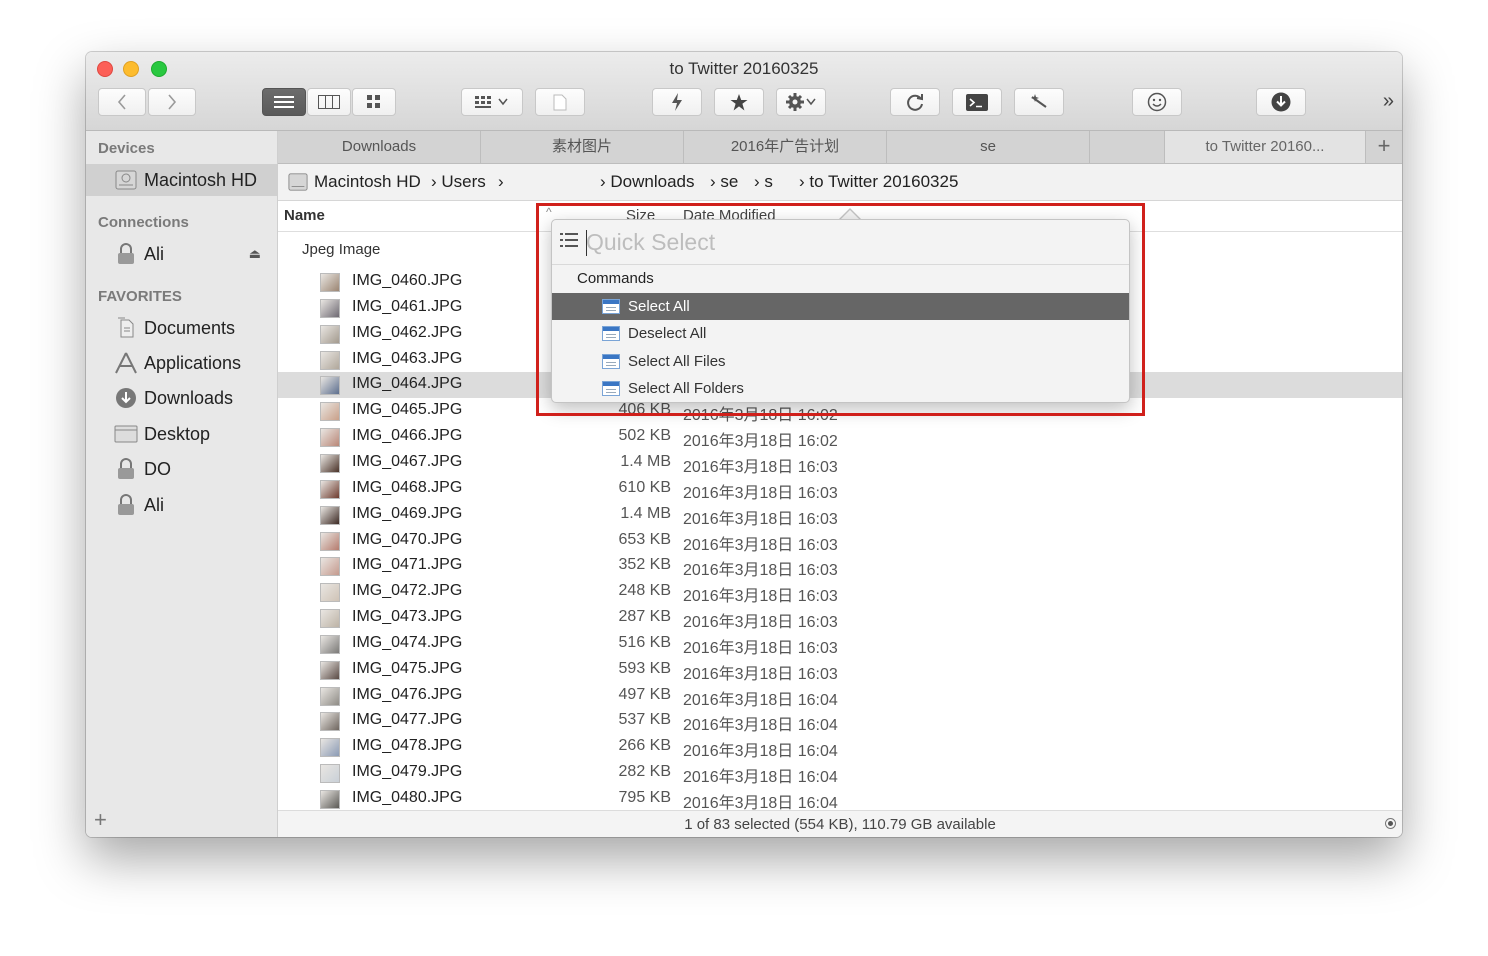  I want to click on downloads-icon, so click(126, 398).